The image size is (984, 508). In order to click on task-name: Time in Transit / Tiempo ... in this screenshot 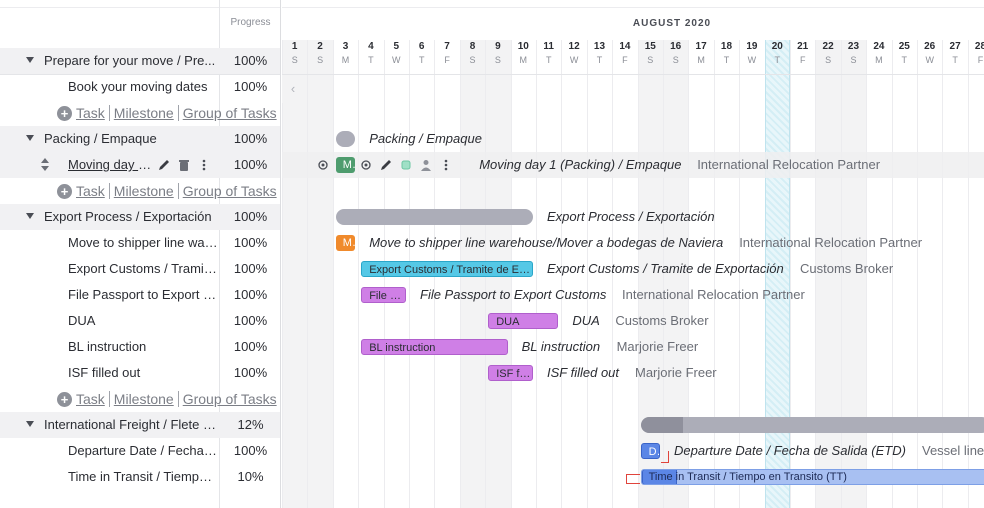, I will do `click(143, 477)`.